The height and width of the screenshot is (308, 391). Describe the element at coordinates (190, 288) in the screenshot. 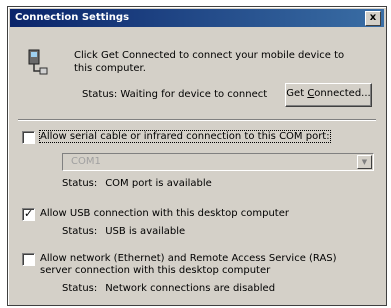

I see `network-status-value: Network connections are disabled` at that location.